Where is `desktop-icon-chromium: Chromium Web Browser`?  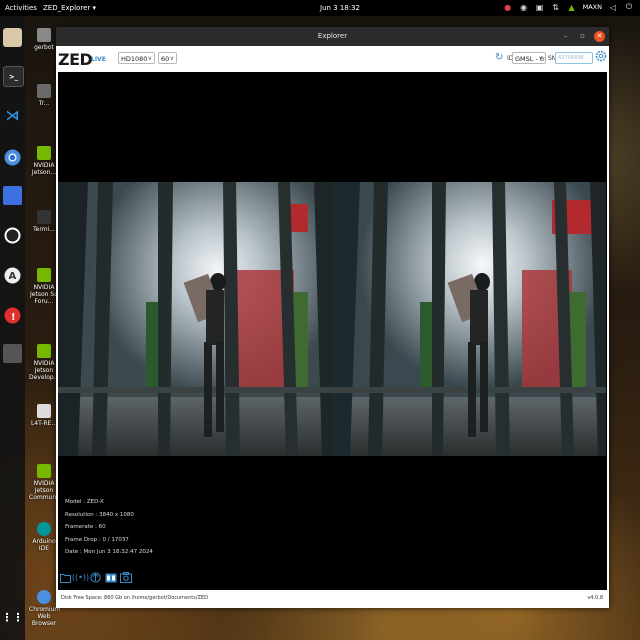 desktop-icon-chromium: Chromium Web Browser is located at coordinates (45, 608).